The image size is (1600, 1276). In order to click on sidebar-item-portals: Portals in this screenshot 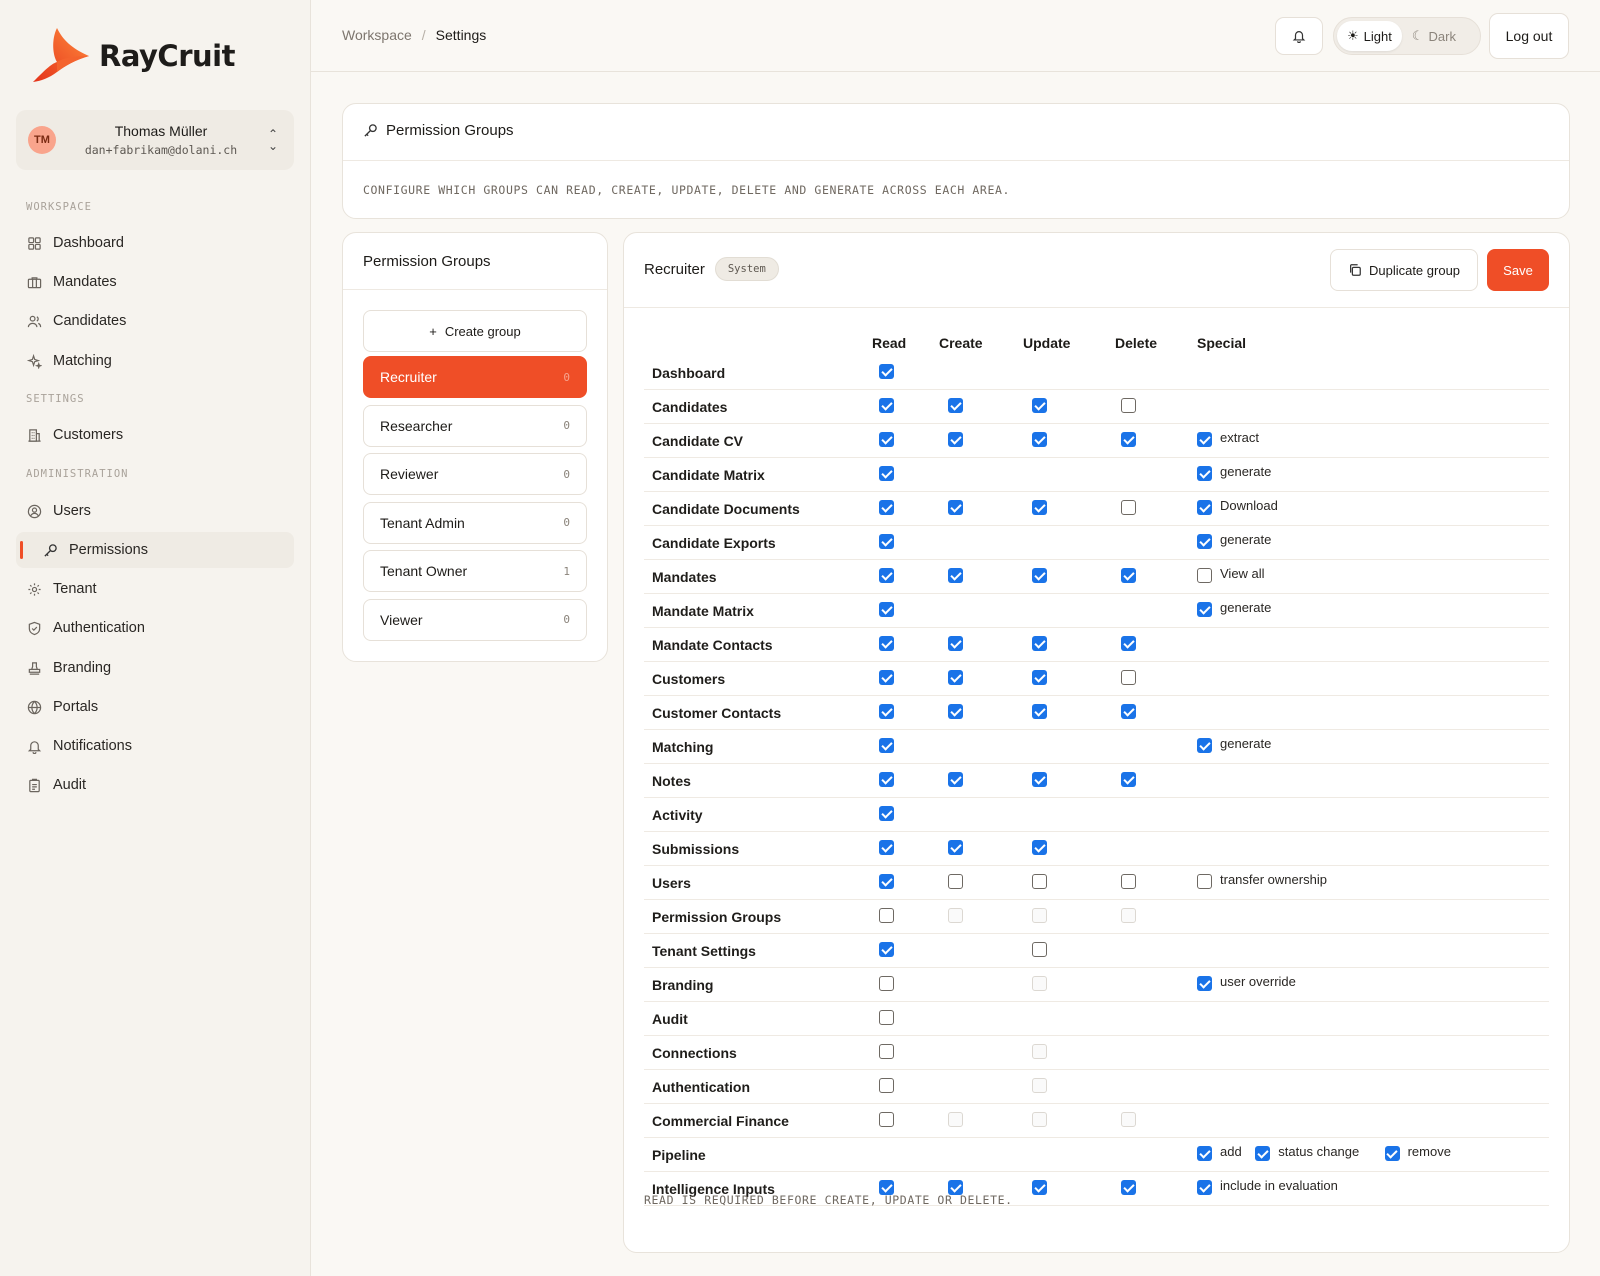, I will do `click(155, 707)`.